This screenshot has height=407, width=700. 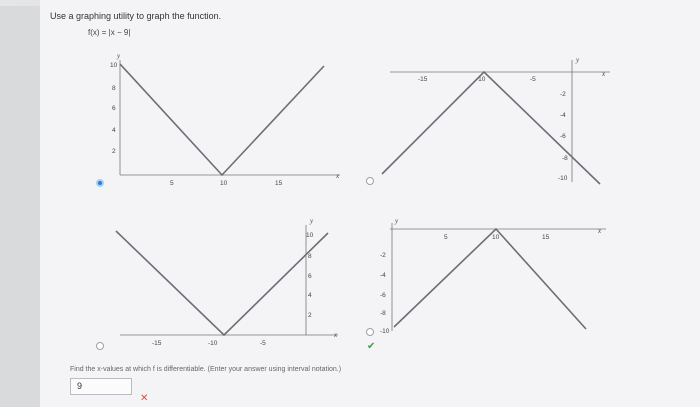 I want to click on graph-option-3: y x -15 -10 -5 10 8 6 4 2, so click(x=226, y=282).